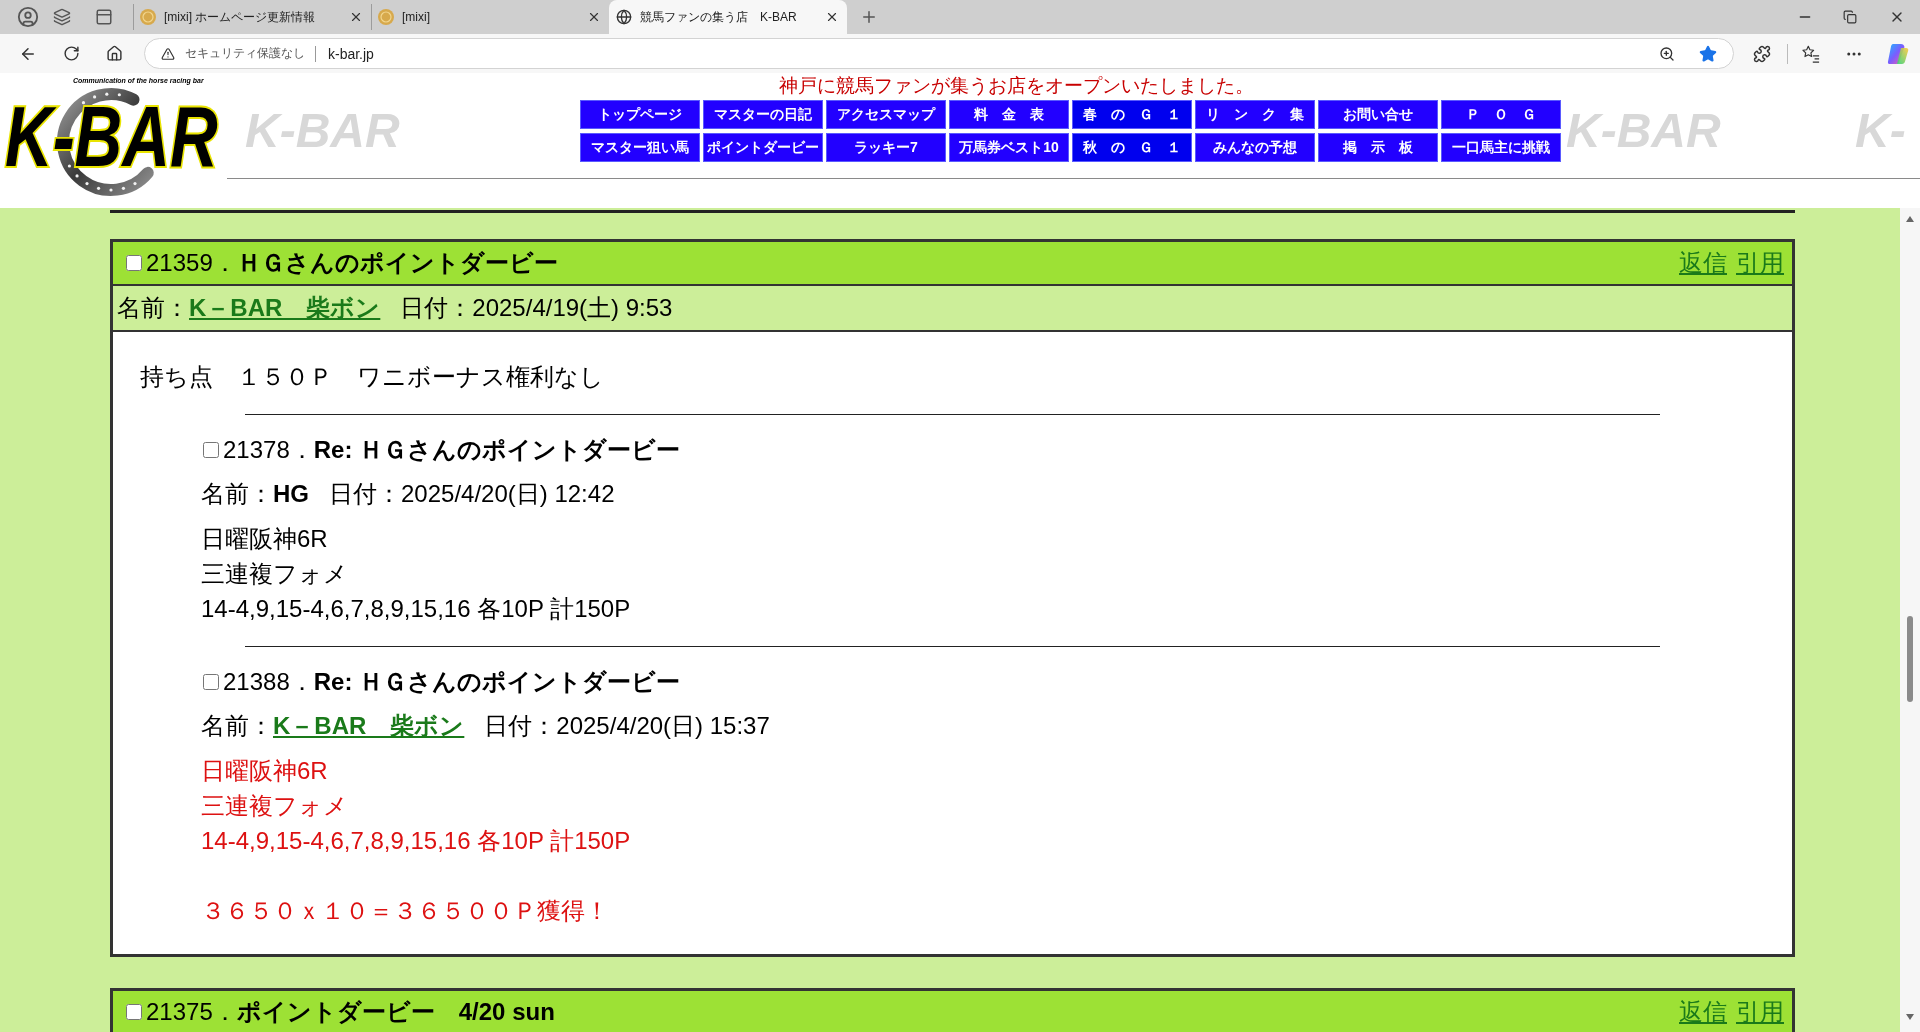 The height and width of the screenshot is (1032, 1920). What do you see at coordinates (939, 53) in the screenshot?
I see `address-field: セキュリティ保護なし k-bar.jp` at bounding box center [939, 53].